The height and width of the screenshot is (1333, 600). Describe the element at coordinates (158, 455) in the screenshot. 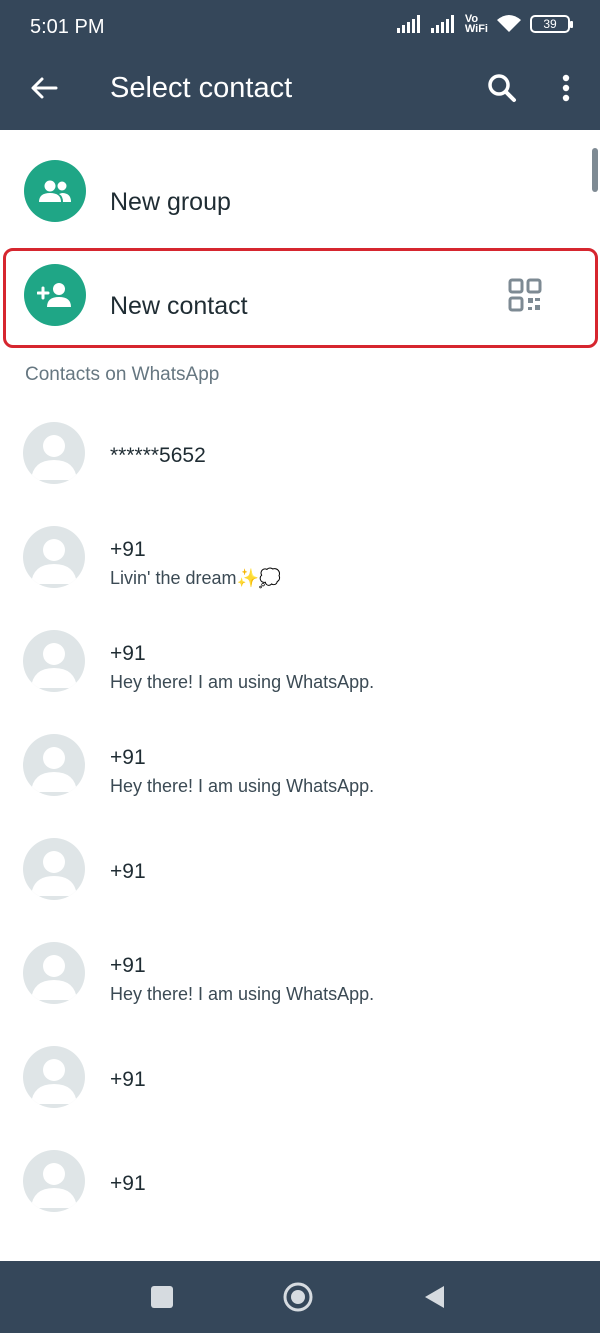

I see `contact-name: ******5652` at that location.